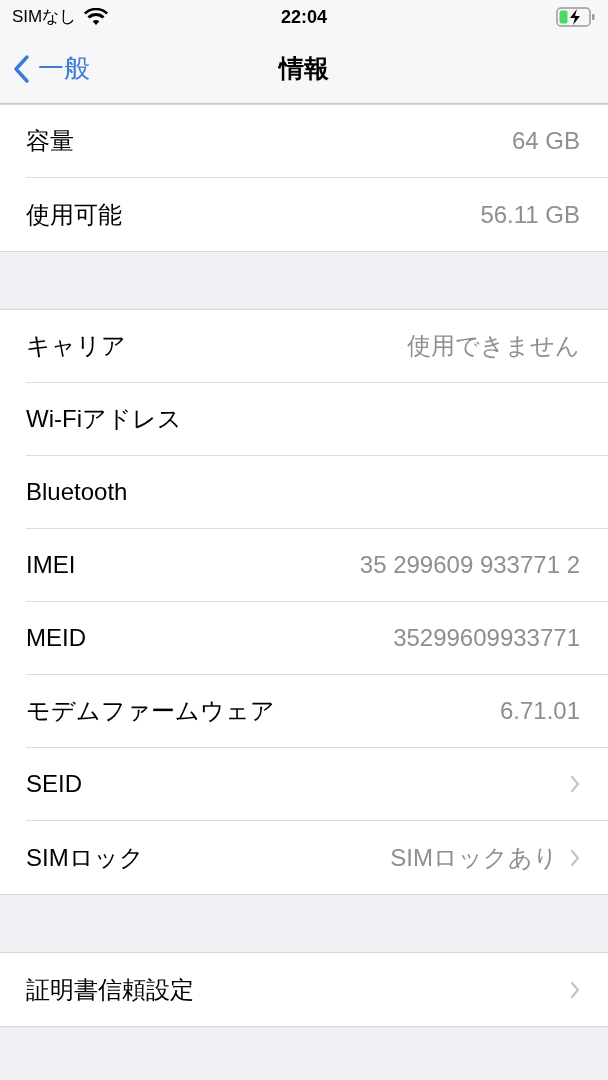 The height and width of the screenshot is (1080, 608). I want to click on row-value: 64 GB, so click(545, 141).